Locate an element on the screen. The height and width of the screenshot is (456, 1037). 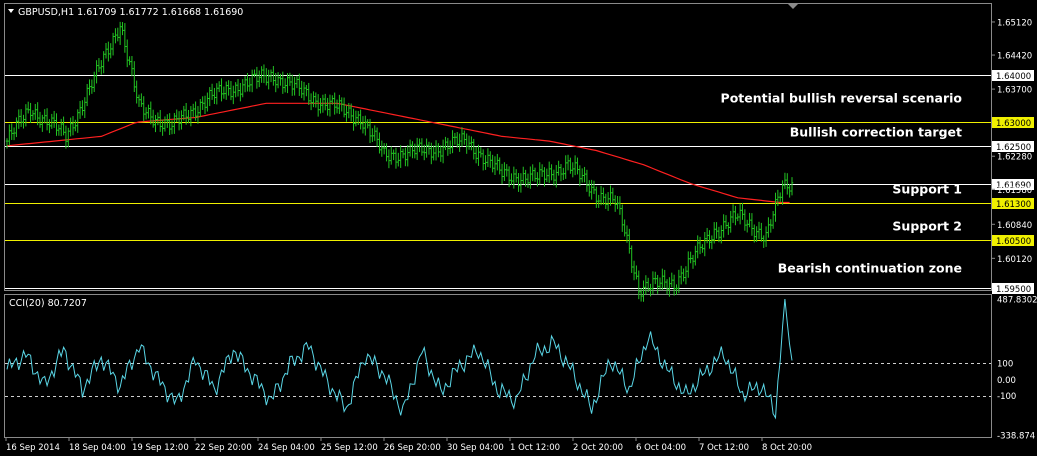
level-annotation: Support 1 is located at coordinates (927, 189).